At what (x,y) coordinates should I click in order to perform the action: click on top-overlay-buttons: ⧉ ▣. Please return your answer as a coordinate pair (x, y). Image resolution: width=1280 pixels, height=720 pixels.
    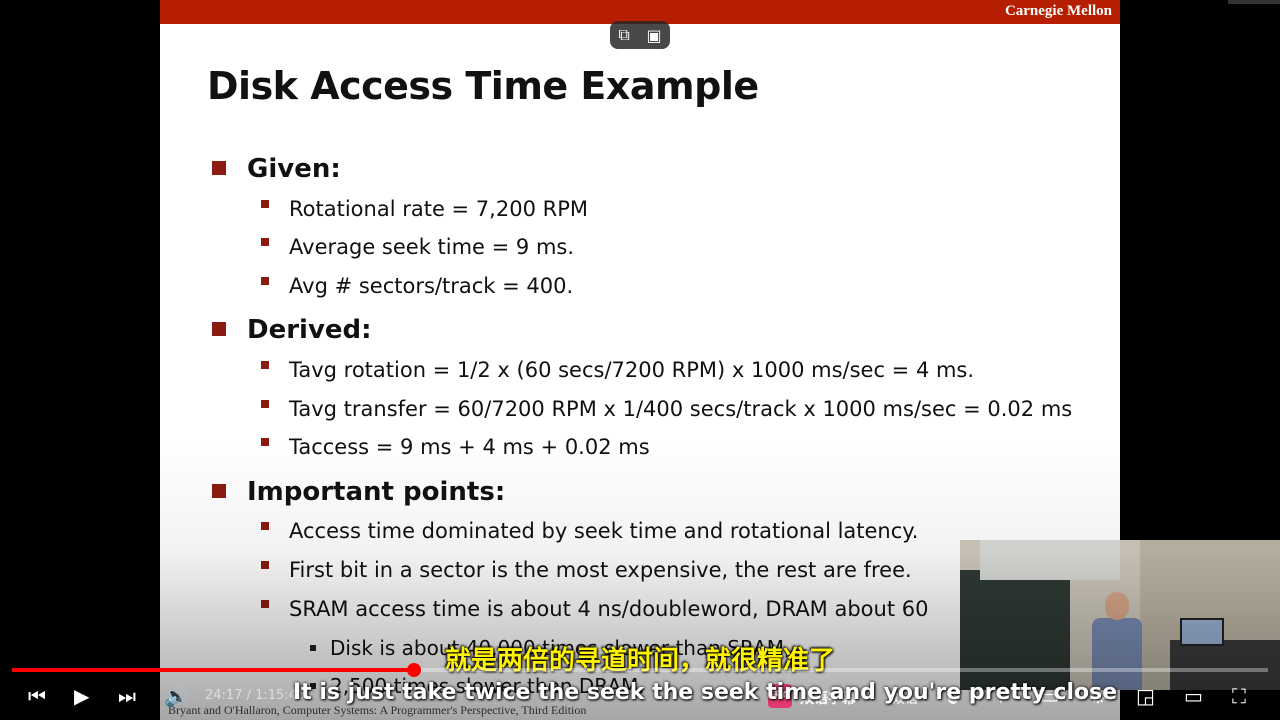
    Looking at the image, I should click on (640, 35).